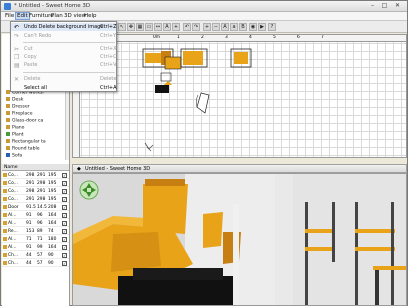  What do you see at coordinates (64, 65) in the screenshot?
I see `menu-item-paste: ▤ Paste Ctrl+V` at bounding box center [64, 65].